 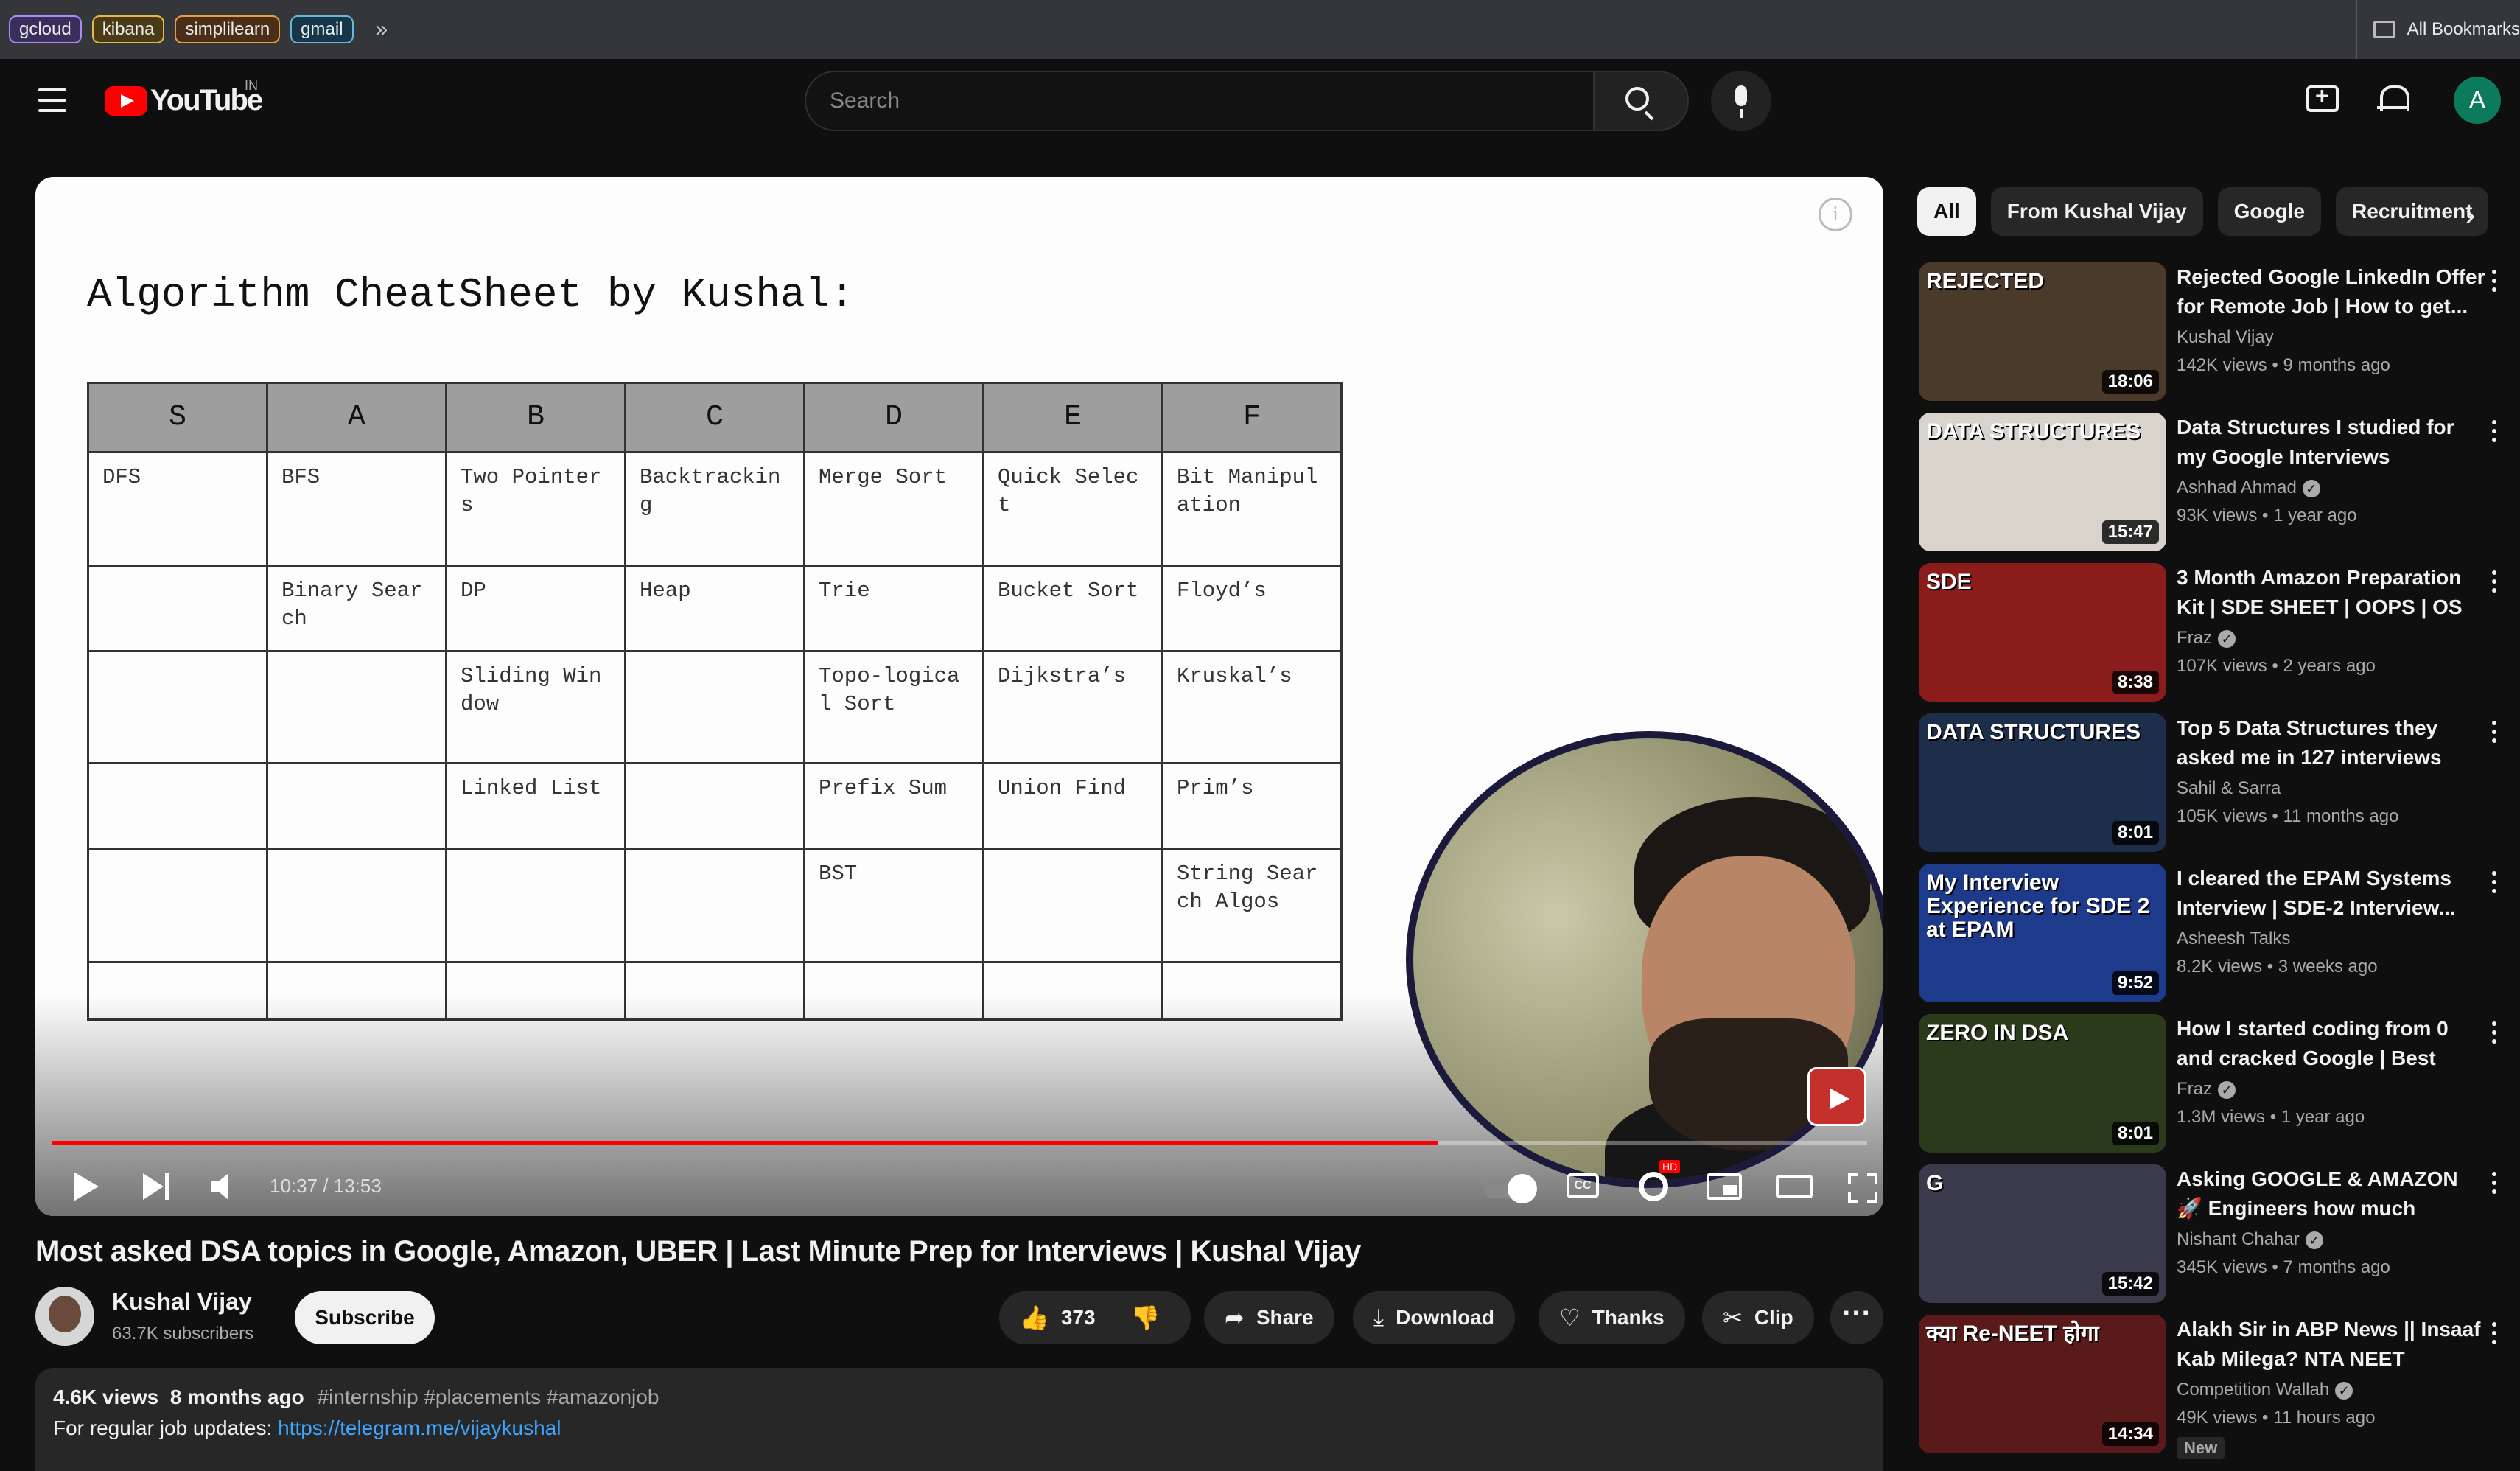 What do you see at coordinates (128, 29) in the screenshot?
I see `bookmark-kibana: kibana` at bounding box center [128, 29].